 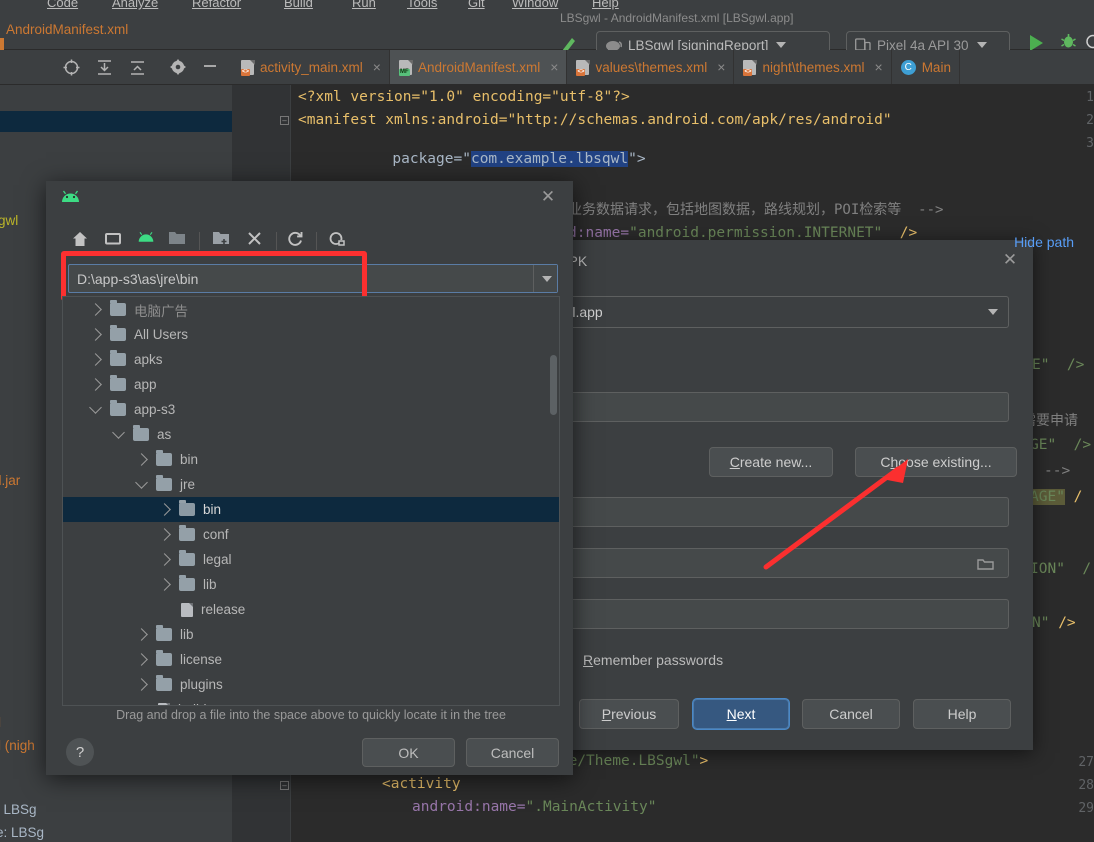 What do you see at coordinates (512, 752) in the screenshot?
I see `path-cancel-button: Cancel` at bounding box center [512, 752].